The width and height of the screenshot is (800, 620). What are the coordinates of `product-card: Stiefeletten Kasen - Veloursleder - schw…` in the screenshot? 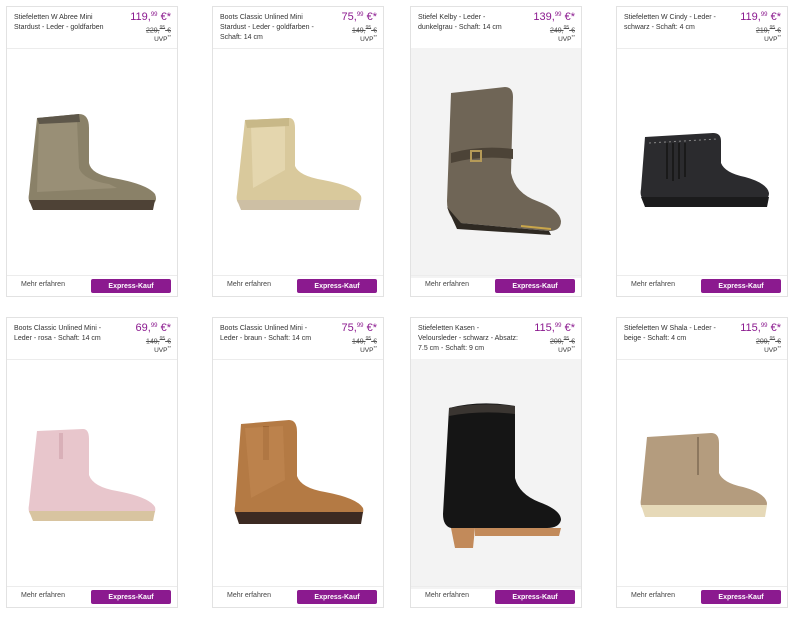 It's located at (496, 462).